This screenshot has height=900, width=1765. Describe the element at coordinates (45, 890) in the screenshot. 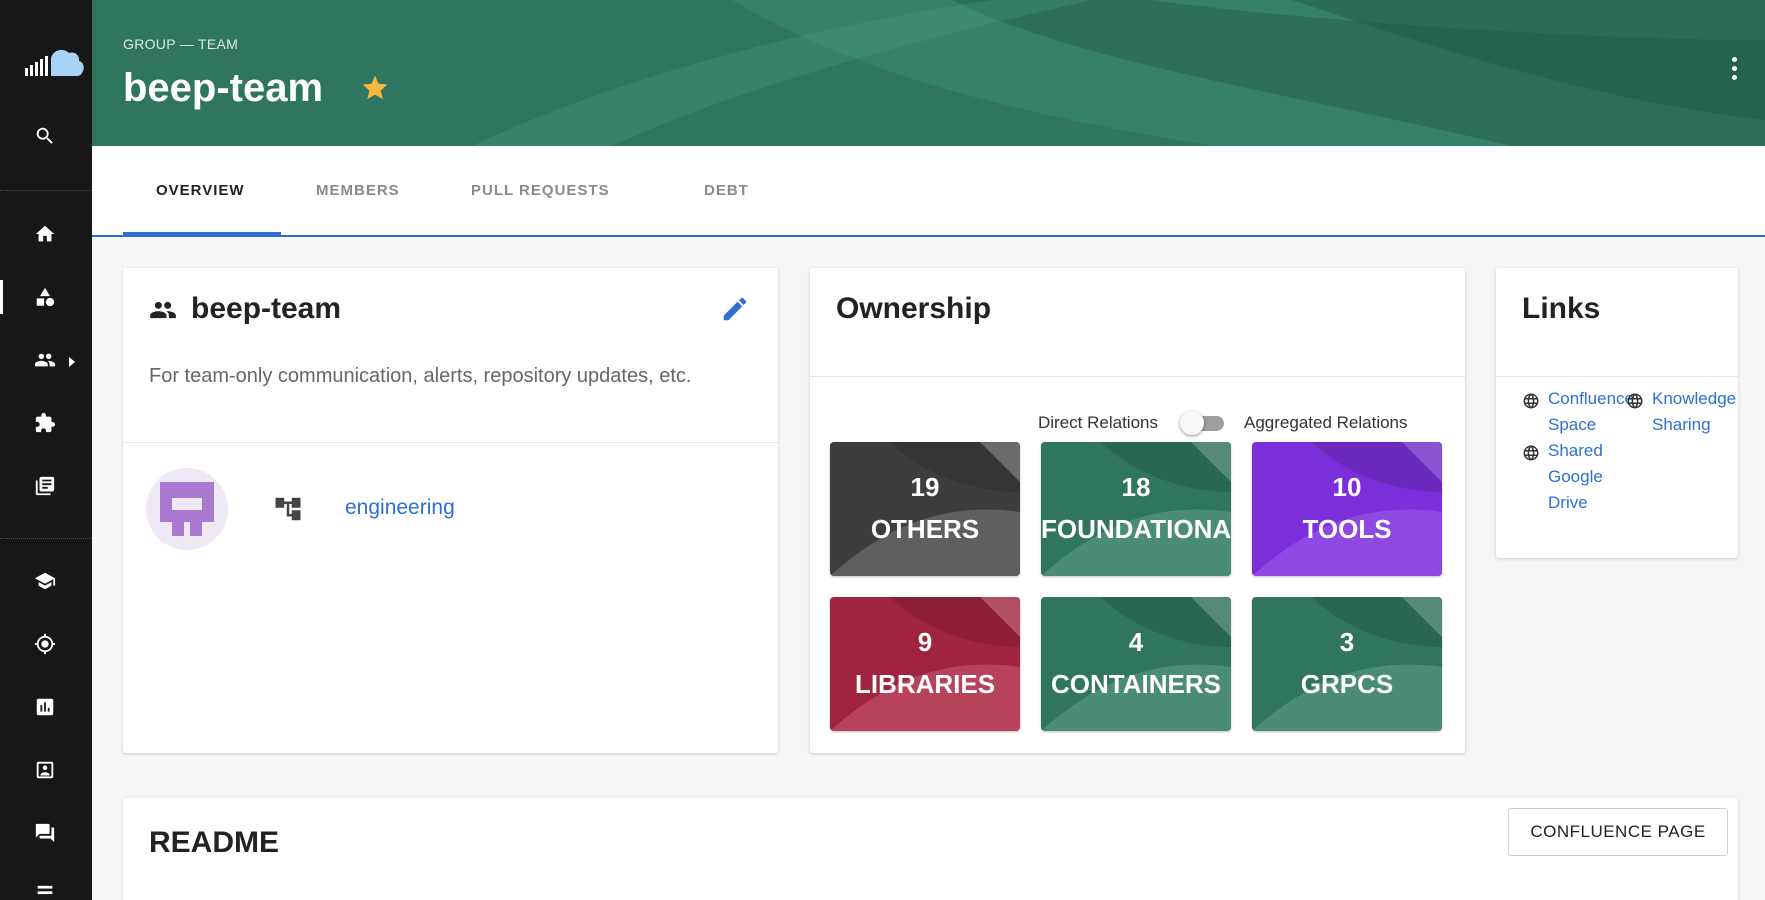

I see `more-menu-icon` at that location.